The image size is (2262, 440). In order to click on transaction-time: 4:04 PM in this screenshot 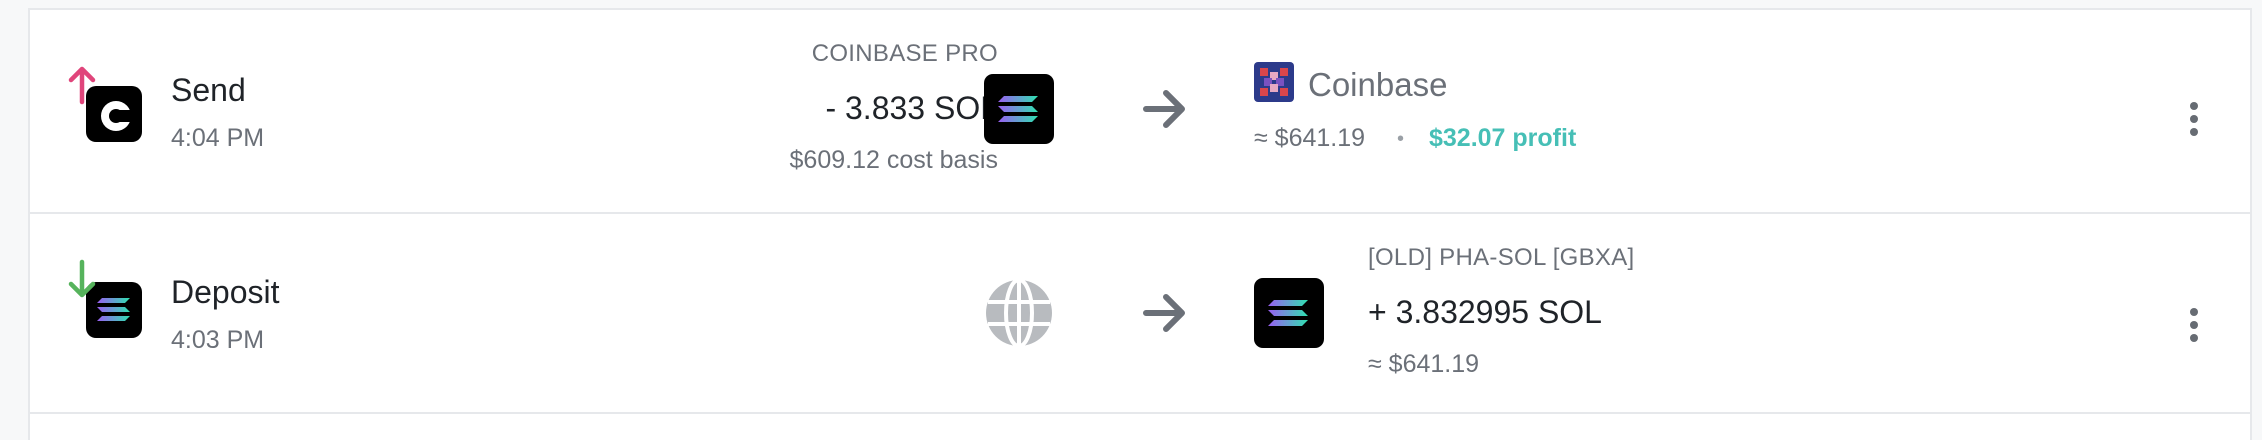, I will do `click(218, 138)`.